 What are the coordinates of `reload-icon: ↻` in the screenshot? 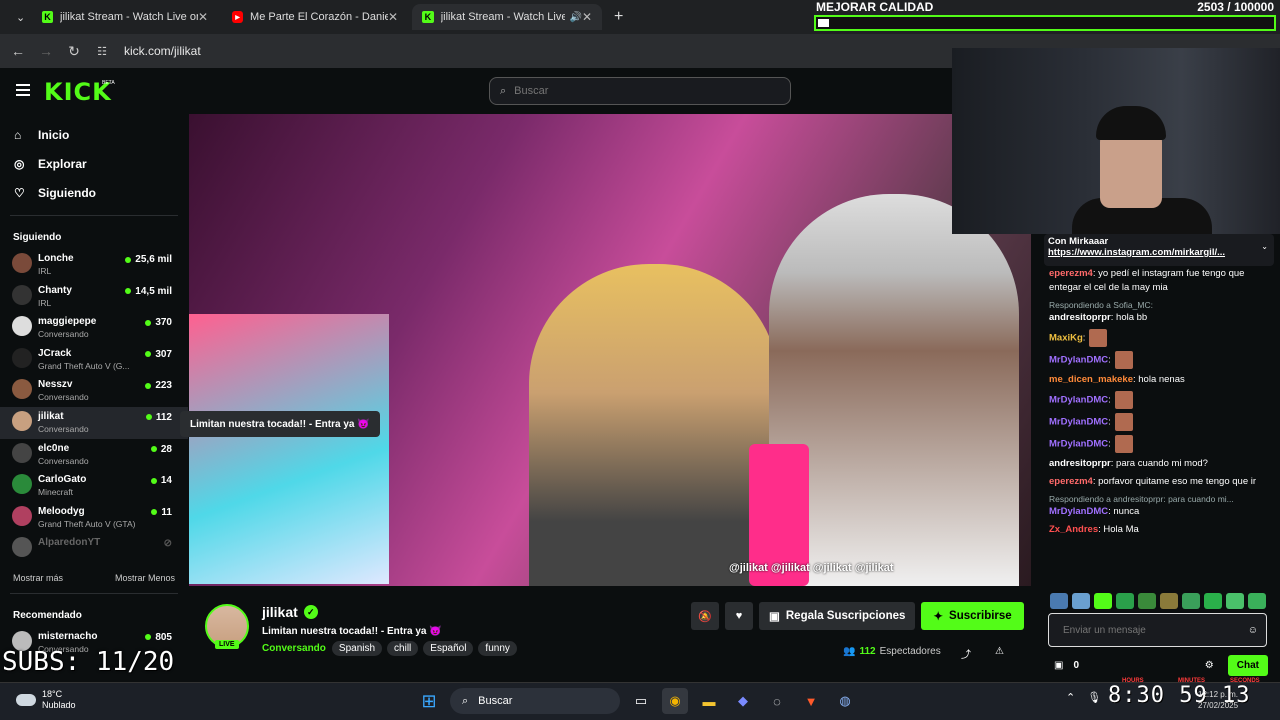 It's located at (74, 51).